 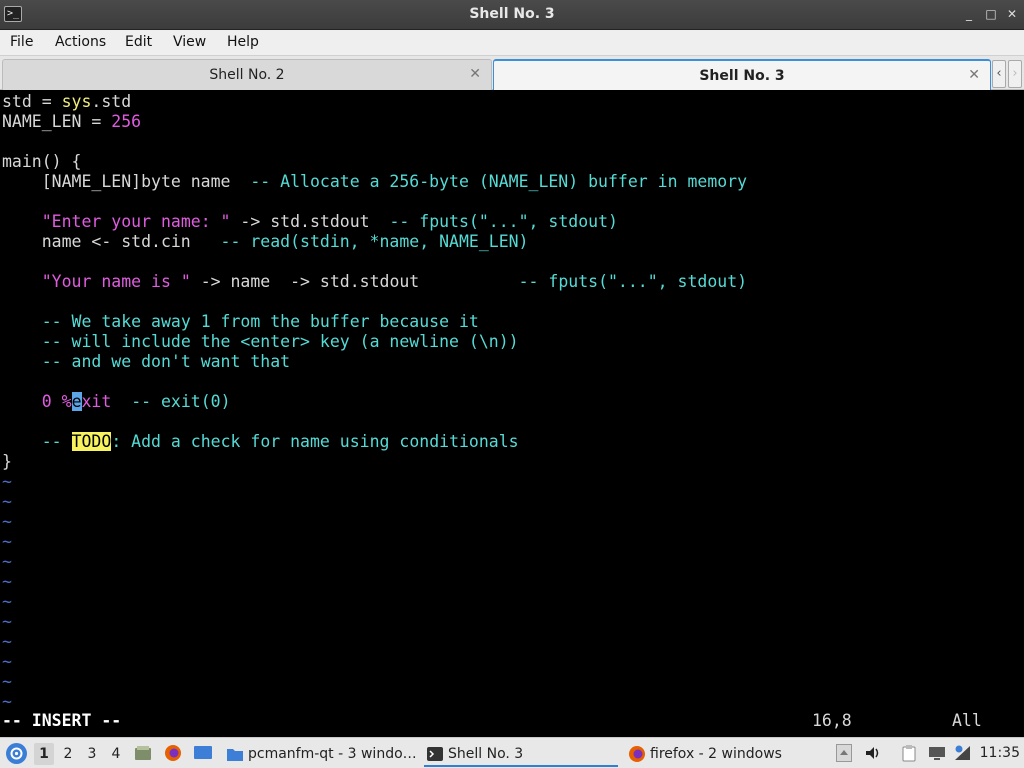 I want to click on tab-label: Shell No. 2, so click(x=247, y=75).